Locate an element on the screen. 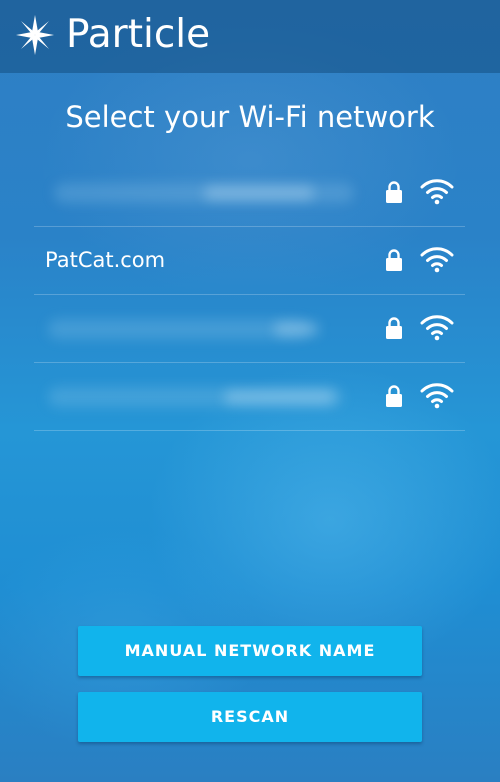  app-header: Particle is located at coordinates (250, 36).